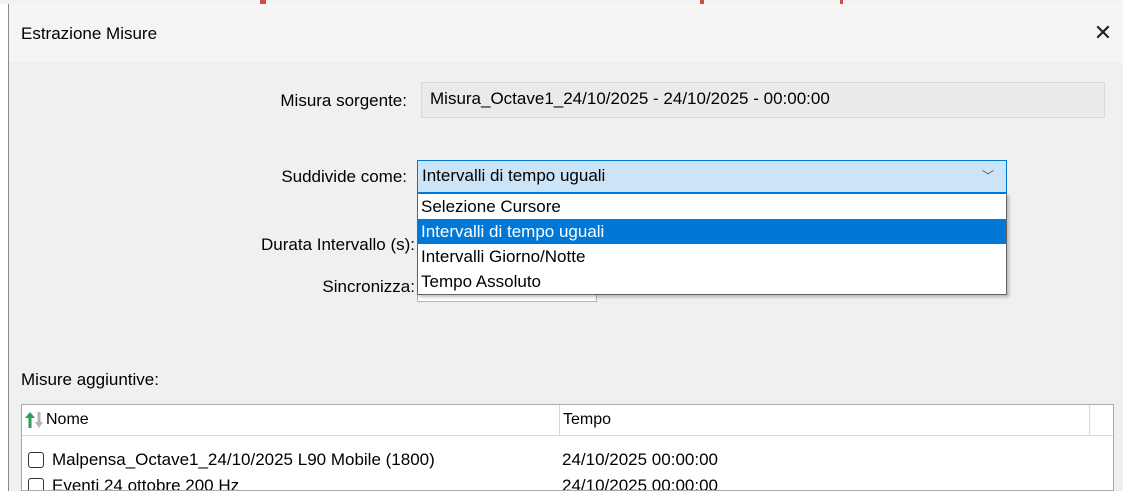 The width and height of the screenshot is (1123, 491). I want to click on dropdown-option: Selezione Cursore, so click(712, 206).